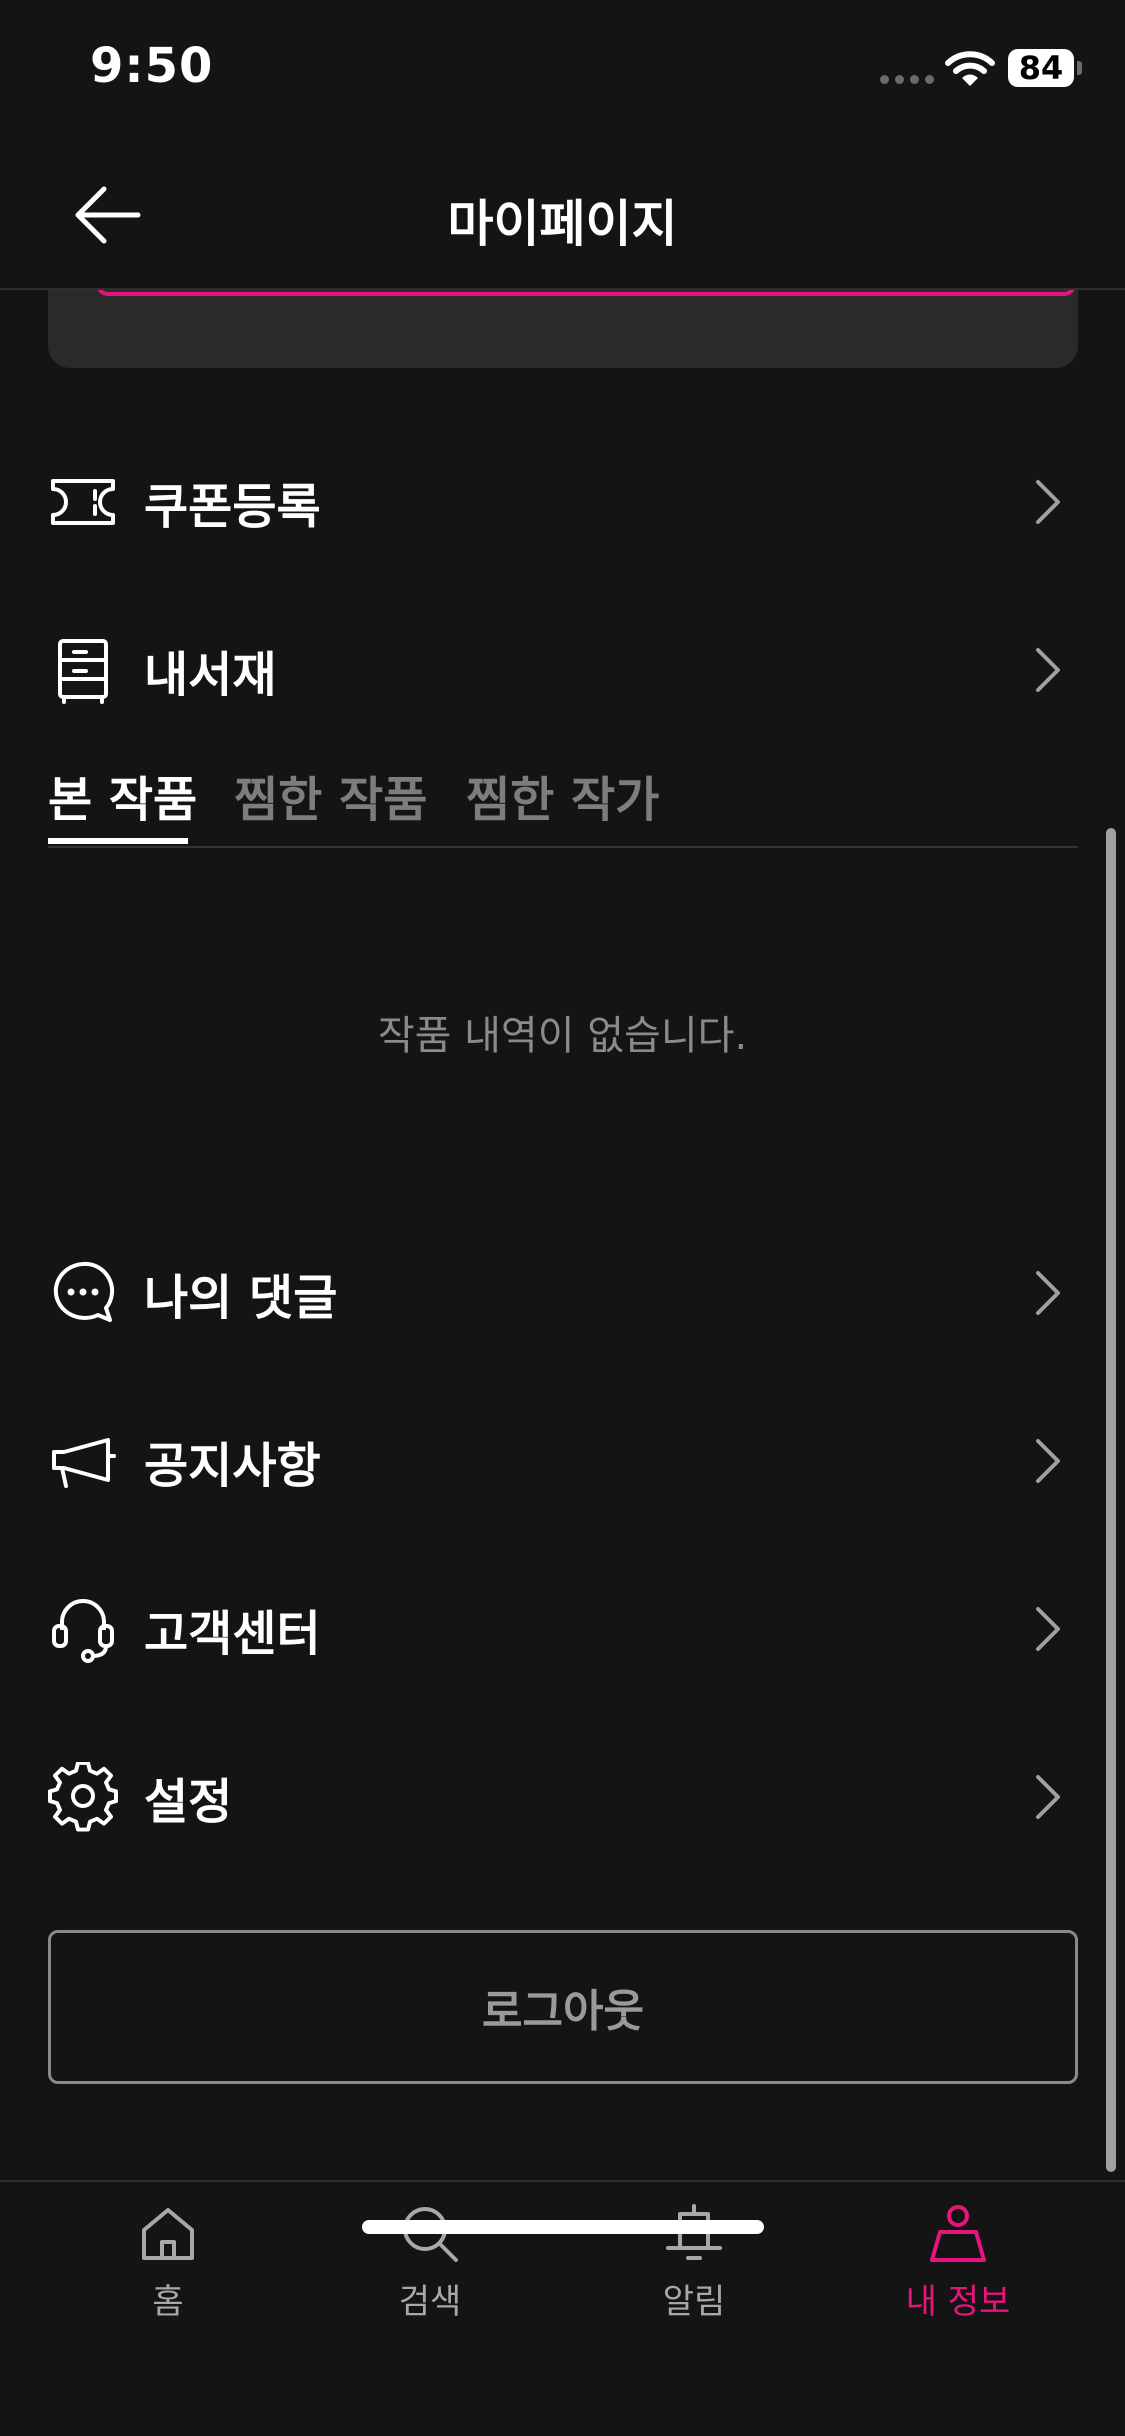 The width and height of the screenshot is (1125, 2436). Describe the element at coordinates (563, 1293) in the screenshot. I see `menu-item-comments: 나의 댓글` at that location.